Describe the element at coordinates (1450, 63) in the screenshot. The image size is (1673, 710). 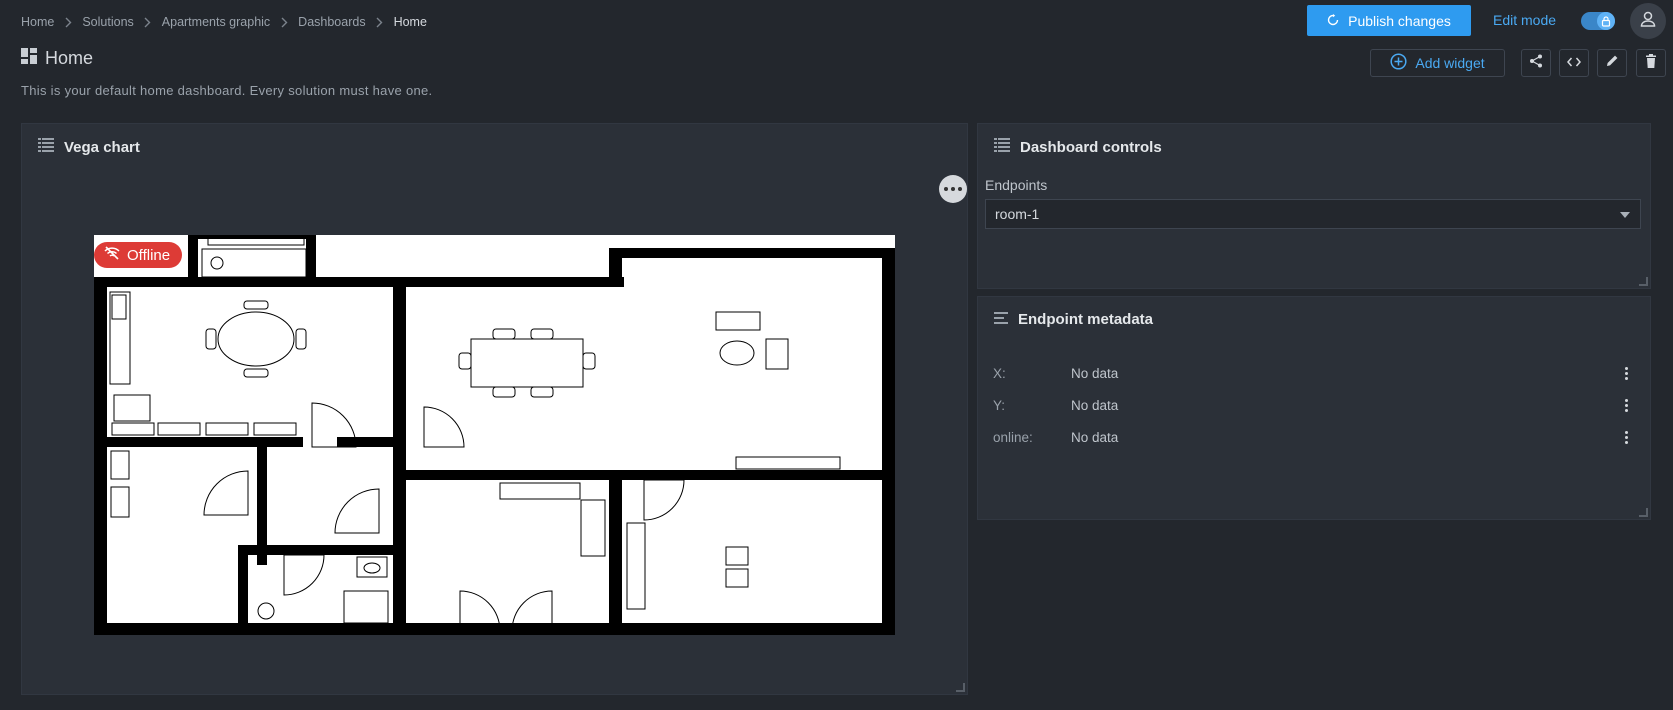
I see `add-widget-label: Add widget` at that location.